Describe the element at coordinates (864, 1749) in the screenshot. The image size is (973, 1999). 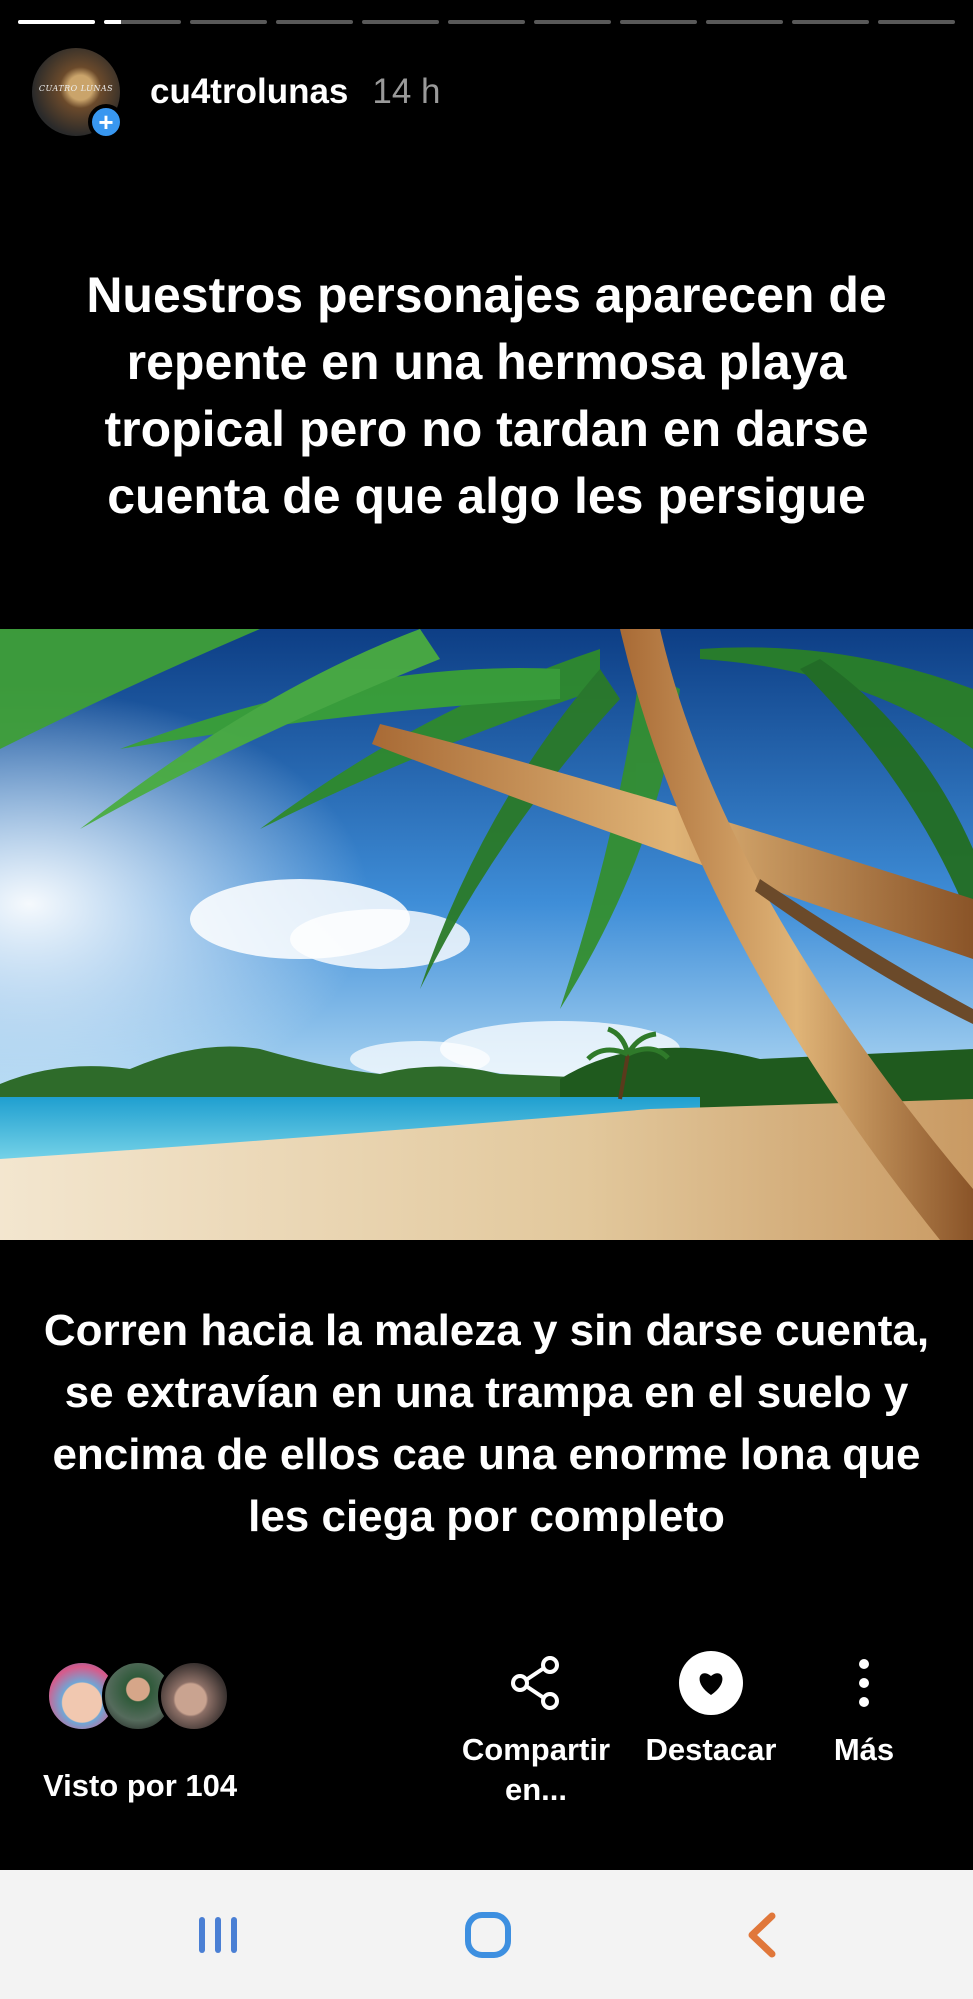
I see `more-label: Más` at that location.